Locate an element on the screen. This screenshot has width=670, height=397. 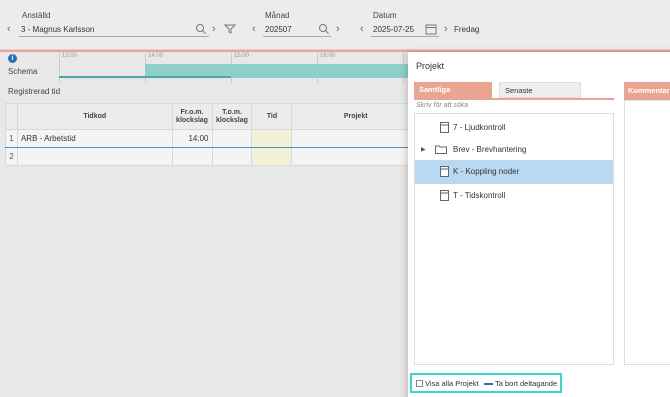
dialog-title: Projekt is located at coordinates (430, 66).